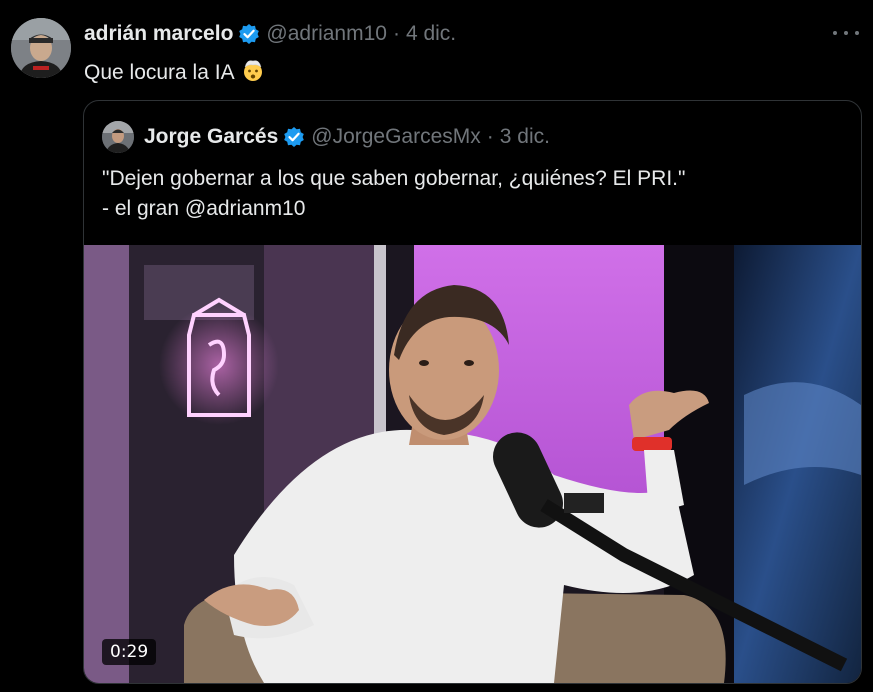 This screenshot has width=873, height=692. I want to click on quoted-author-avatar, so click(118, 137).